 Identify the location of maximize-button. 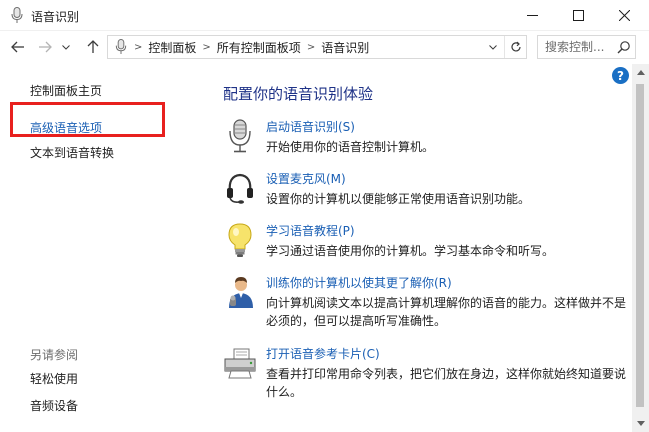
(578, 15).